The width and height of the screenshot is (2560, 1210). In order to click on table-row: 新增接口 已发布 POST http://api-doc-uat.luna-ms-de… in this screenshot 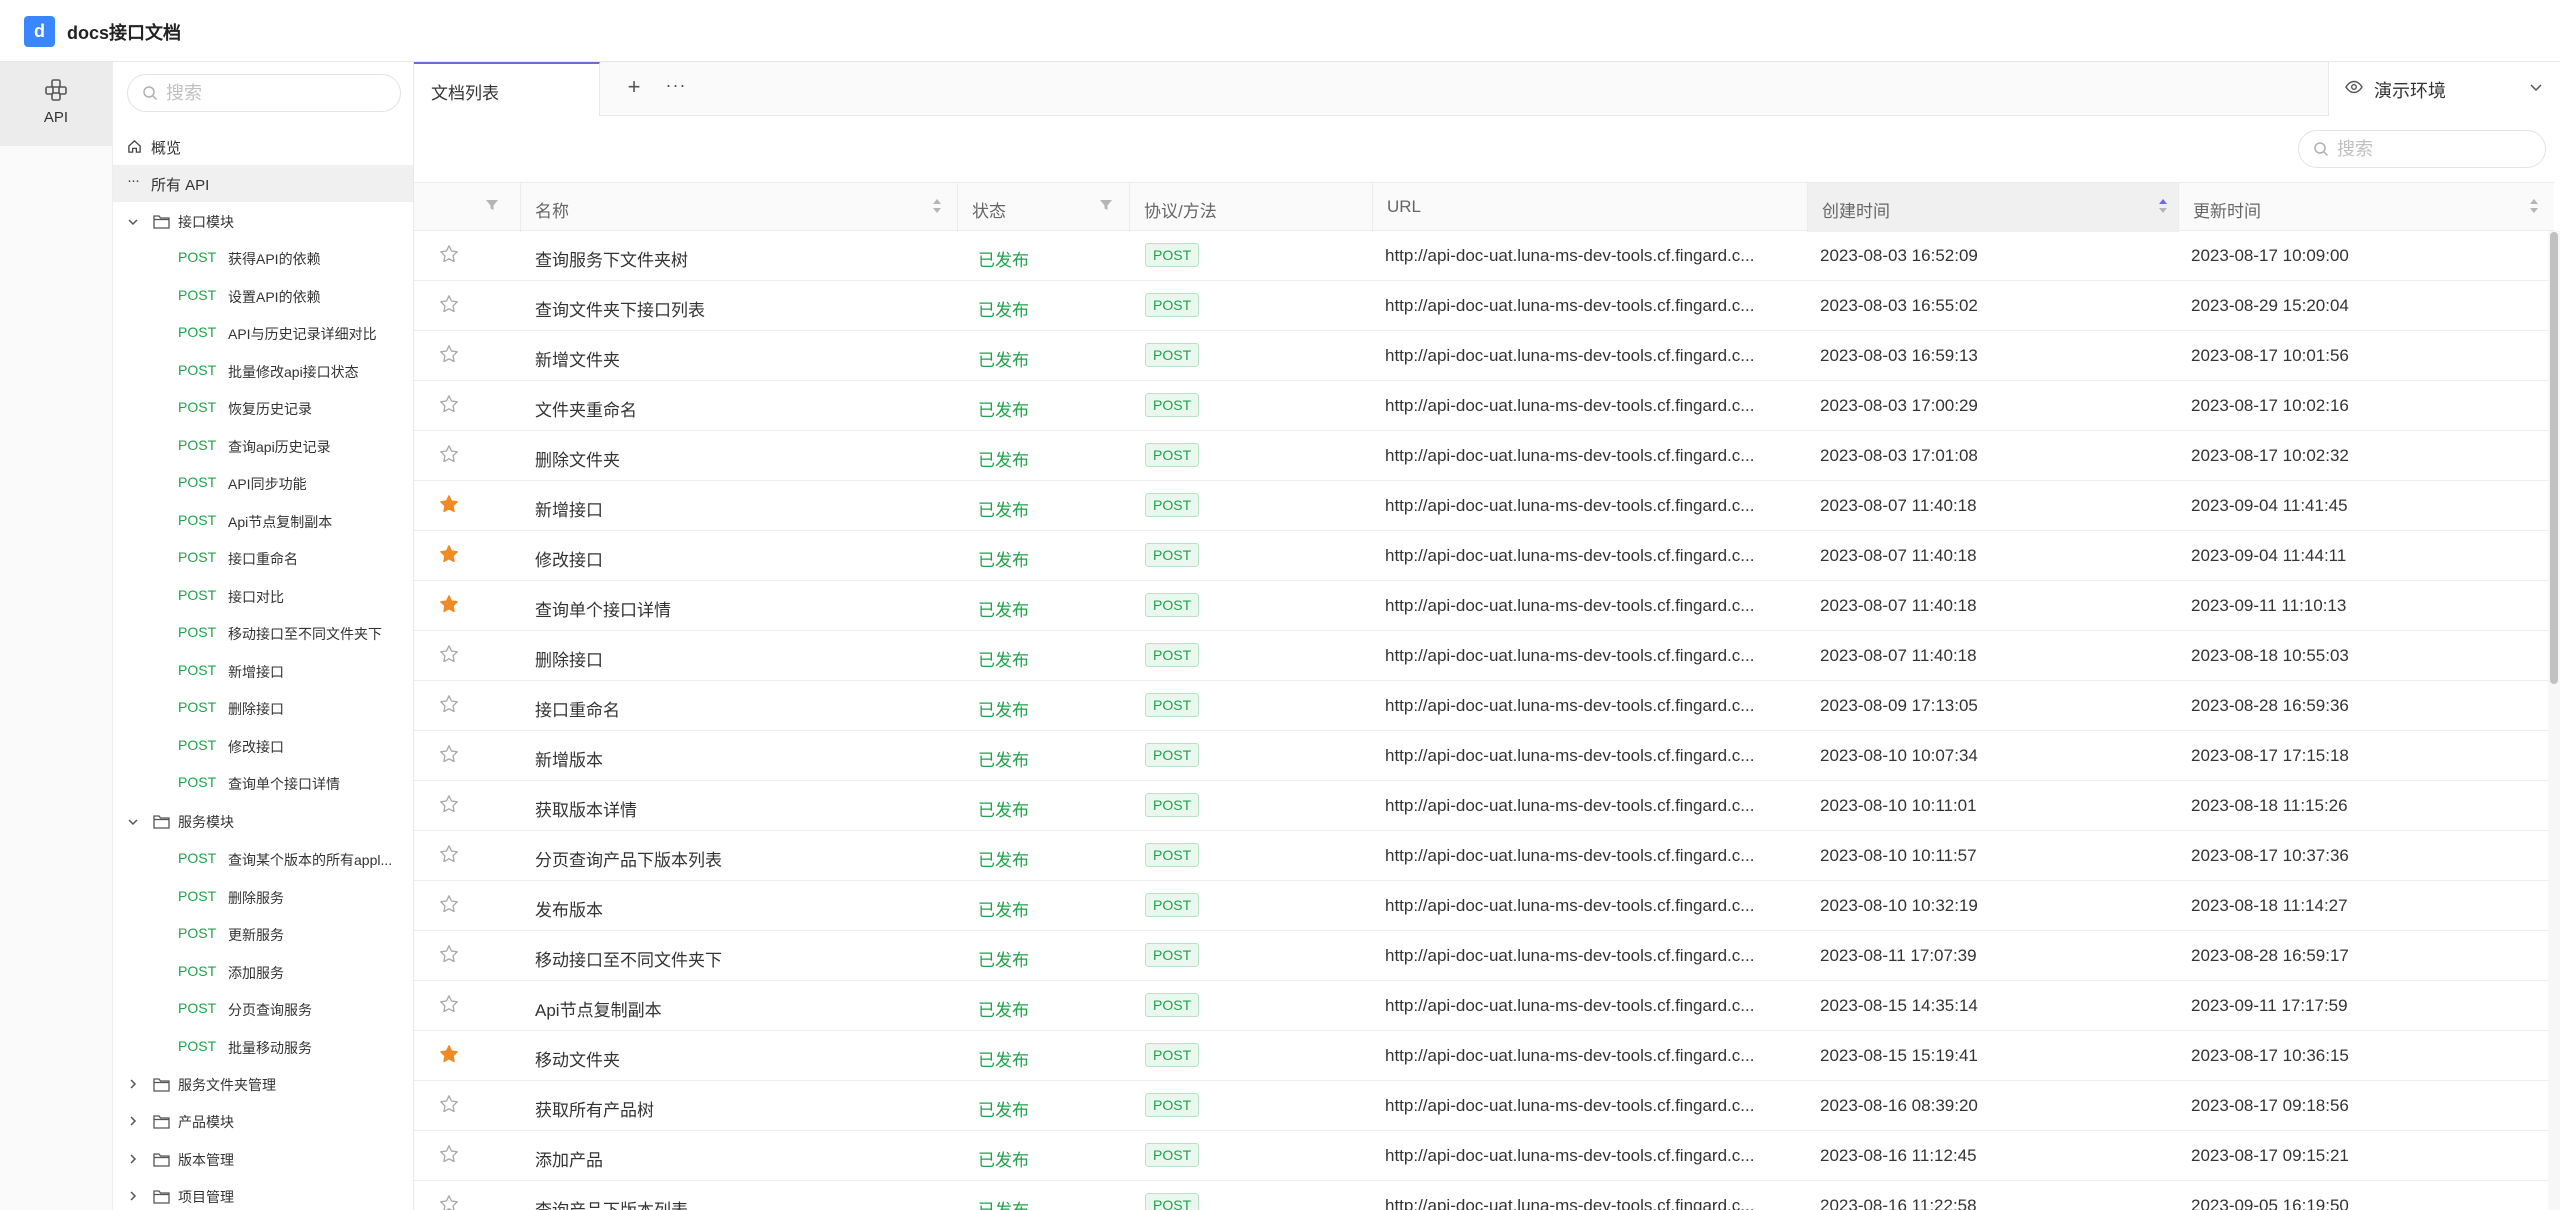, I will do `click(1484, 506)`.